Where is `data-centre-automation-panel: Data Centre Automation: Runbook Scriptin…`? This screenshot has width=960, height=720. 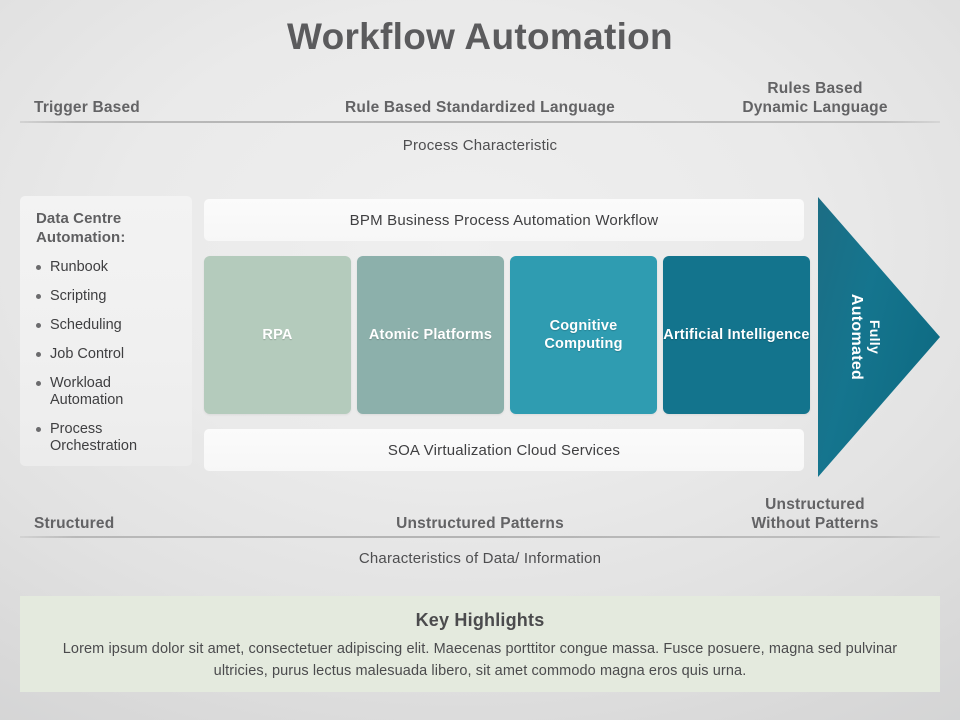 data-centre-automation-panel: Data Centre Automation: Runbook Scriptin… is located at coordinates (106, 331).